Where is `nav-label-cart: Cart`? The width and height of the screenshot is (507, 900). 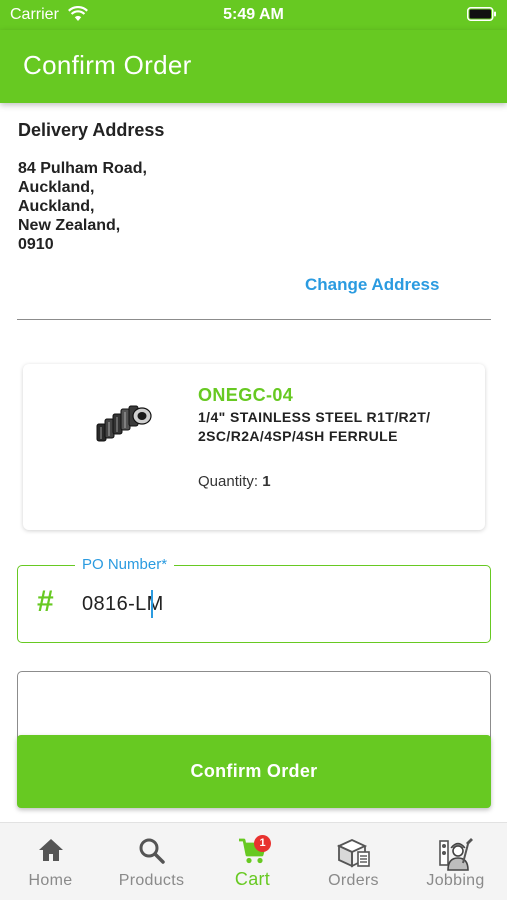 nav-label-cart: Cart is located at coordinates (252, 879).